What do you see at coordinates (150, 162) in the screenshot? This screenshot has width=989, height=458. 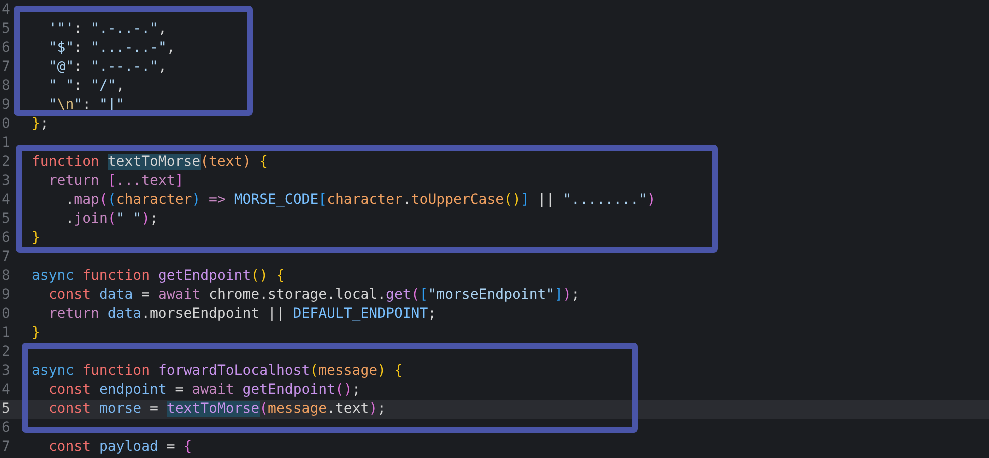 I see `code-line: function textToMorse(text) {` at bounding box center [150, 162].